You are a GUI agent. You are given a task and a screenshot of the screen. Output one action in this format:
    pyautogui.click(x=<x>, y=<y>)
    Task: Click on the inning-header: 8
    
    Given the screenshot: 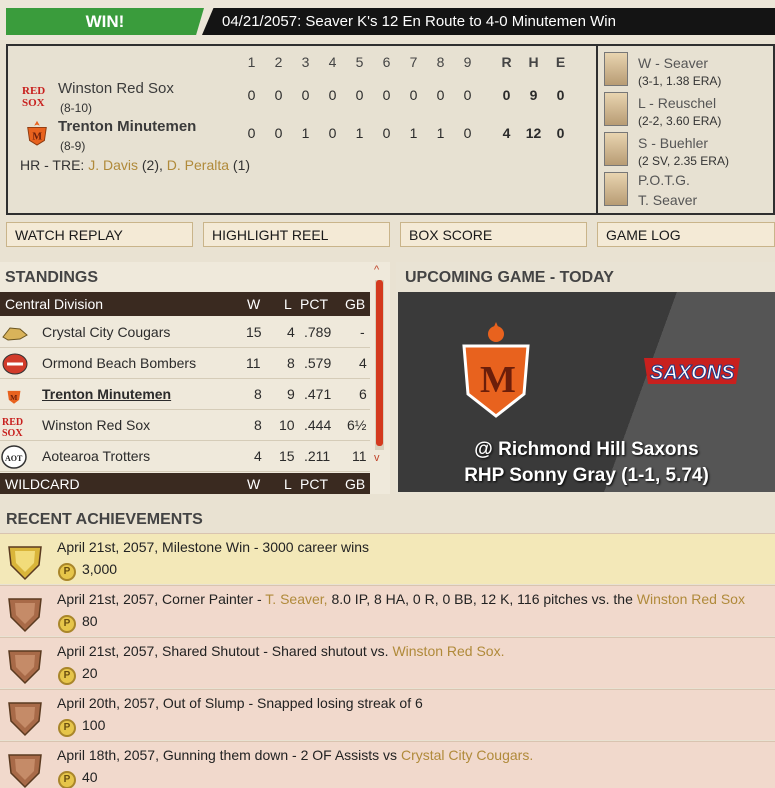 What is the action you would take?
    pyautogui.click(x=440, y=62)
    